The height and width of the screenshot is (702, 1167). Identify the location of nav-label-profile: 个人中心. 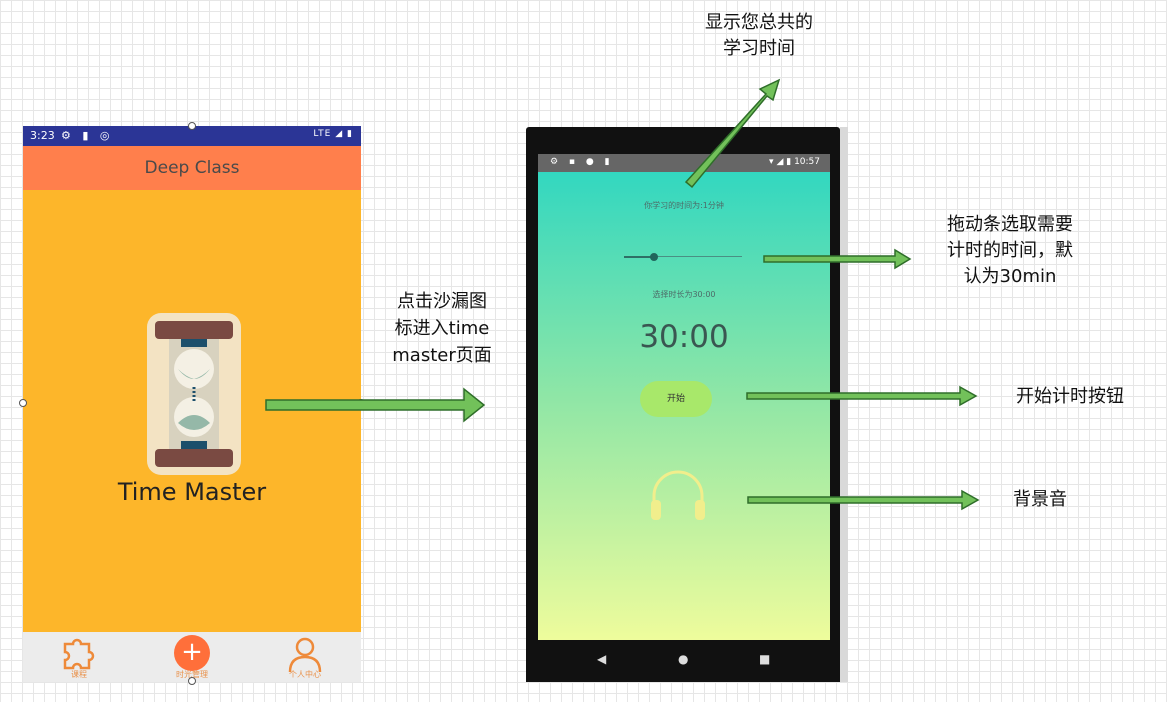
(305, 674).